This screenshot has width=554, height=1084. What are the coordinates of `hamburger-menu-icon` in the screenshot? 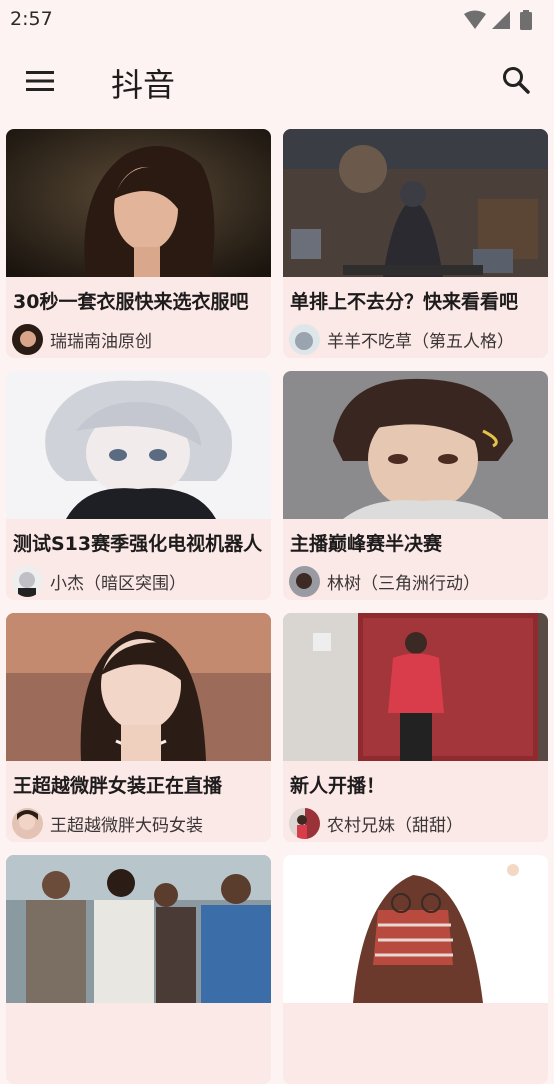 It's located at (40, 81).